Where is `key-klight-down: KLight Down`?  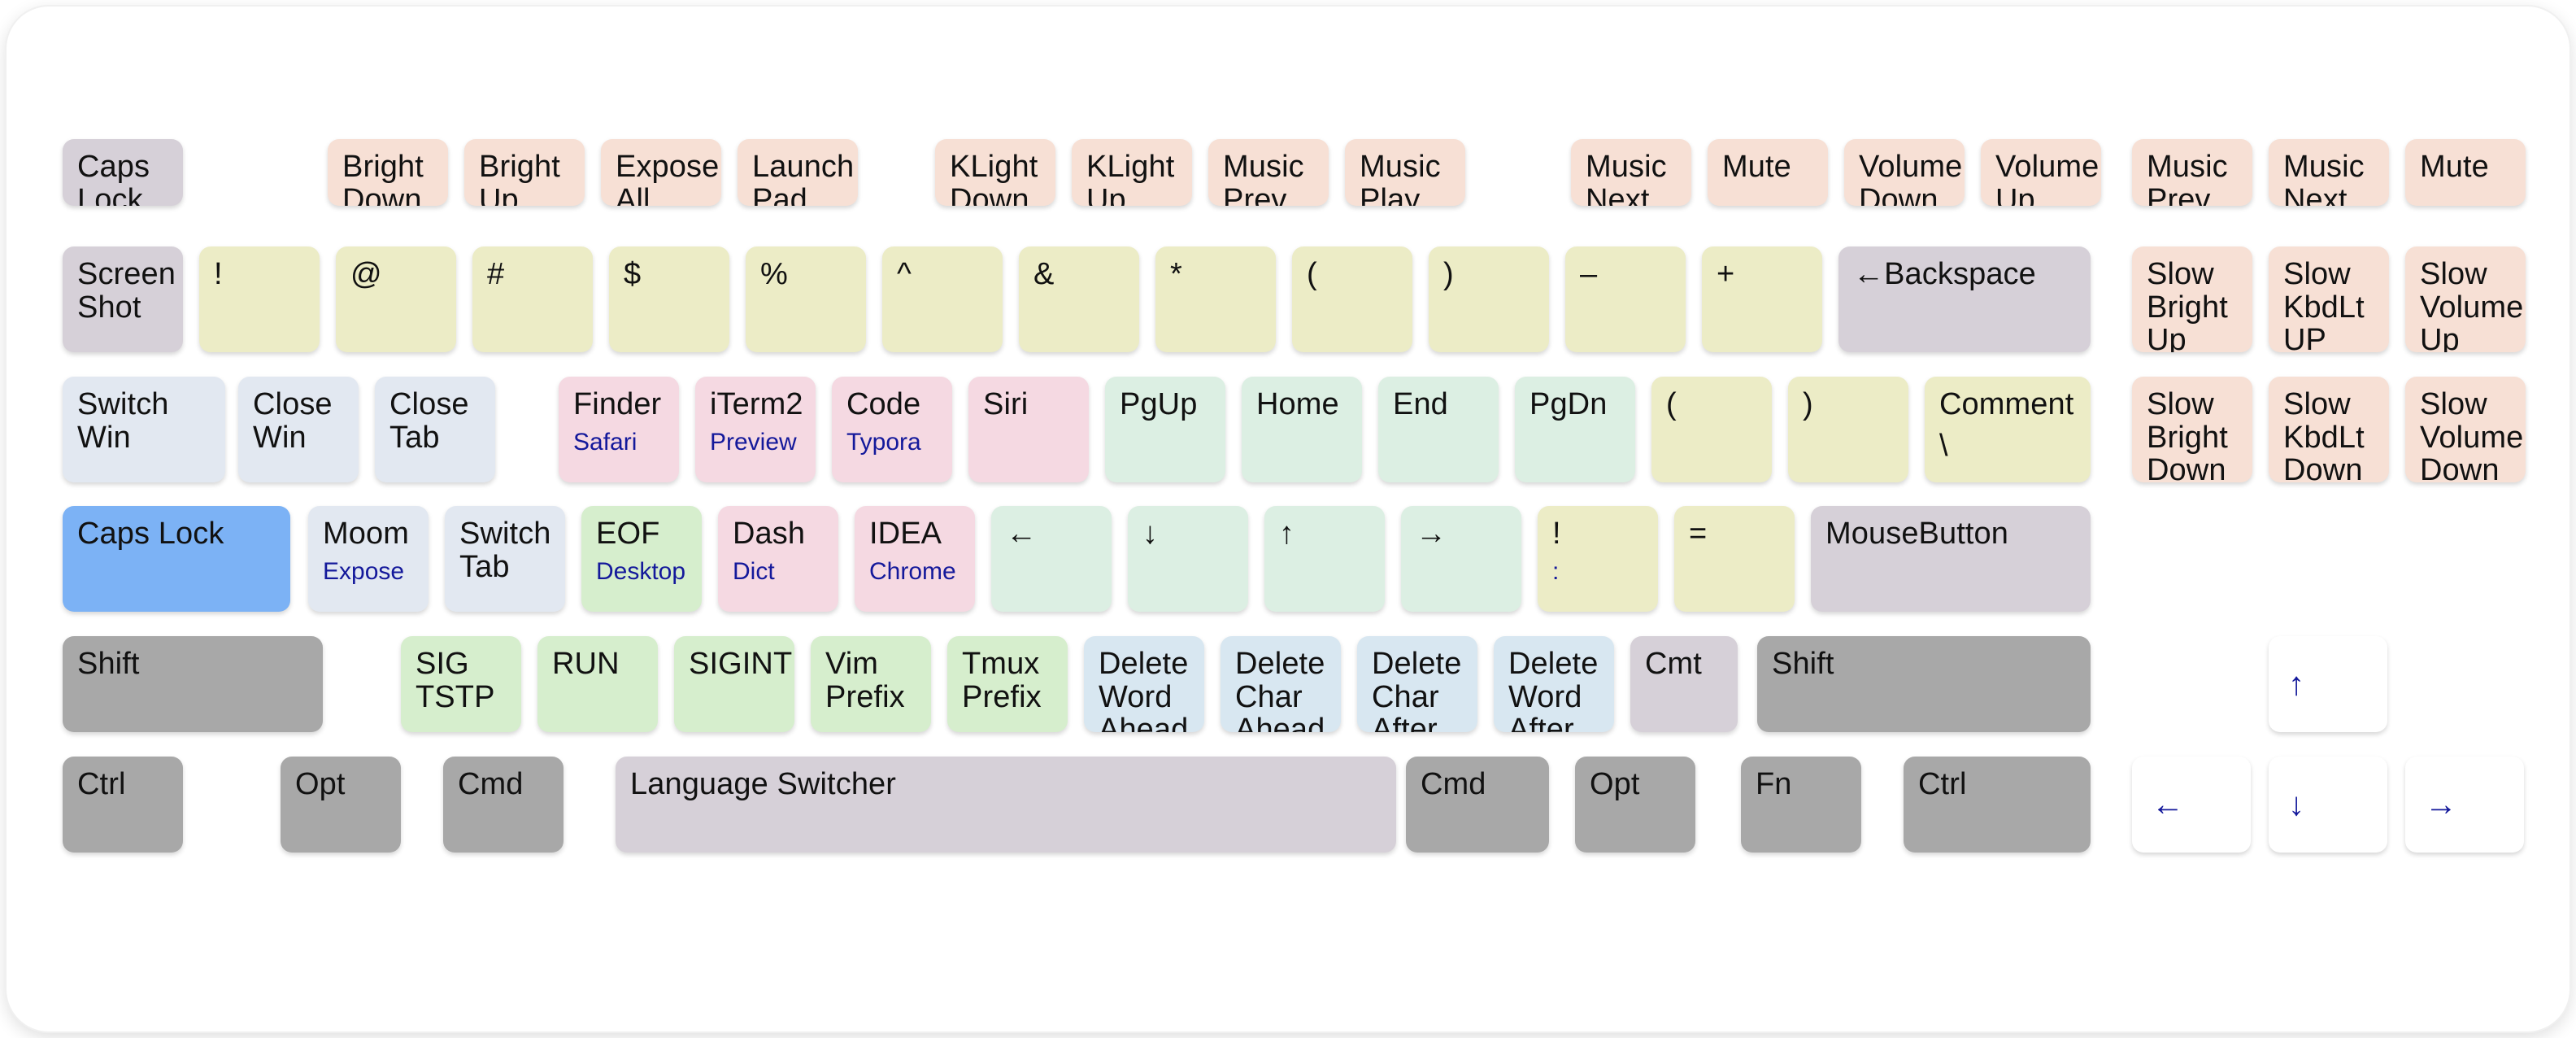
key-klight-down: KLight Down is located at coordinates (995, 172).